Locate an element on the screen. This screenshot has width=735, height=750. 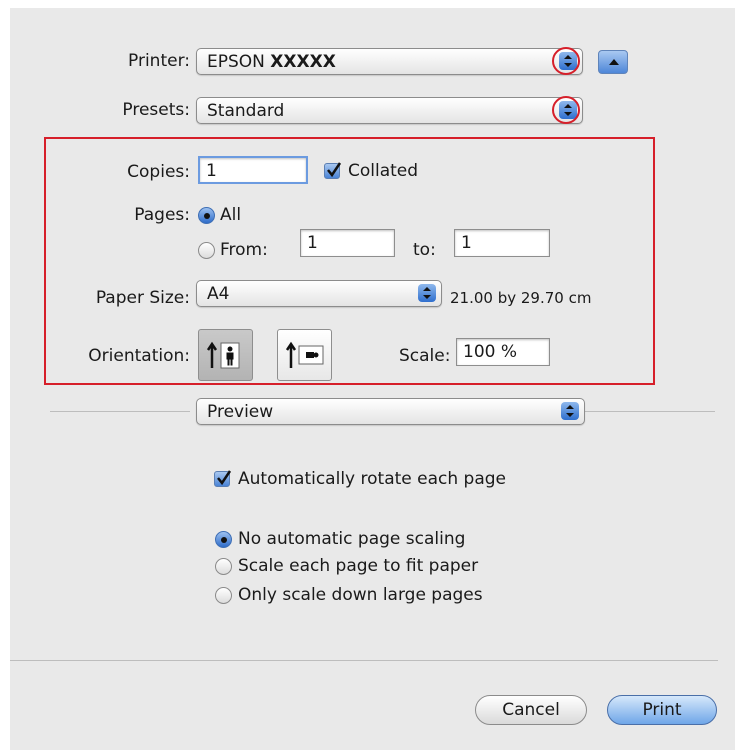
presets-arrows-highlight is located at coordinates (566, 110).